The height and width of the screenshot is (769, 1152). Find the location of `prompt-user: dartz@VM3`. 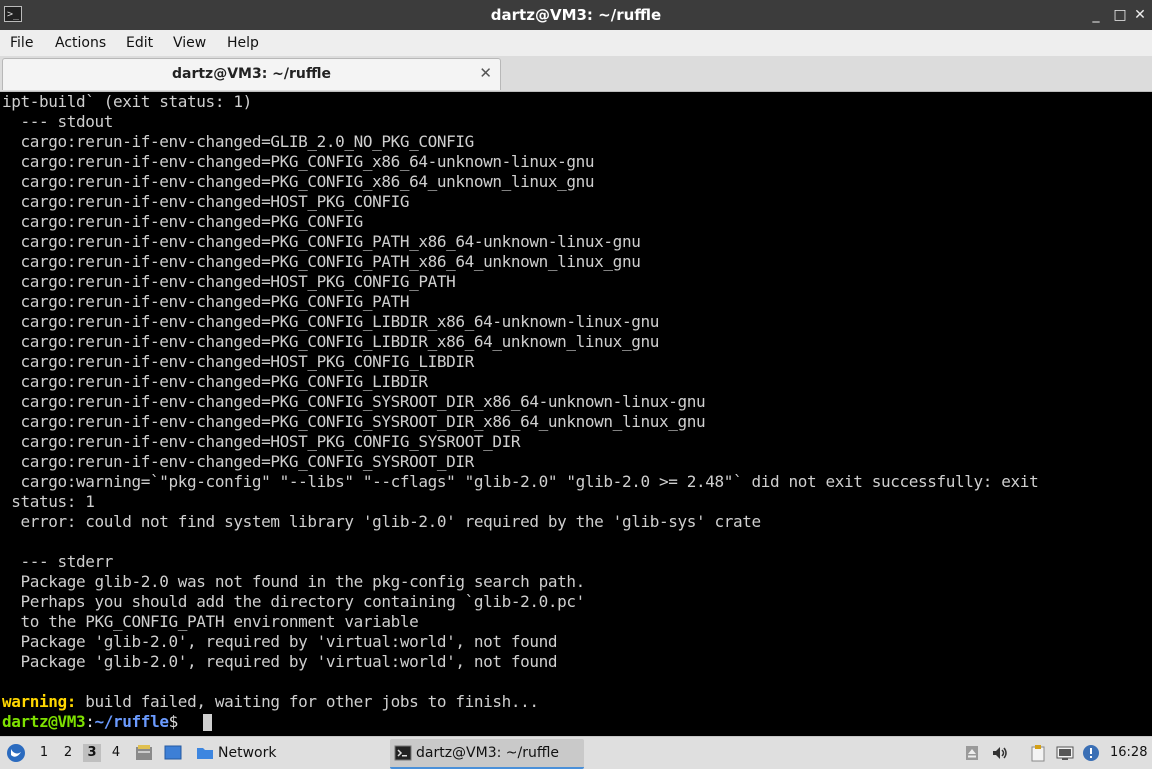

prompt-user: dartz@VM3 is located at coordinates (44, 721).